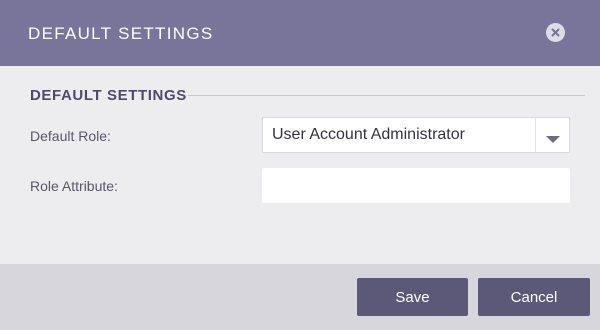 This screenshot has width=600, height=330. I want to click on close-button, so click(555, 32).